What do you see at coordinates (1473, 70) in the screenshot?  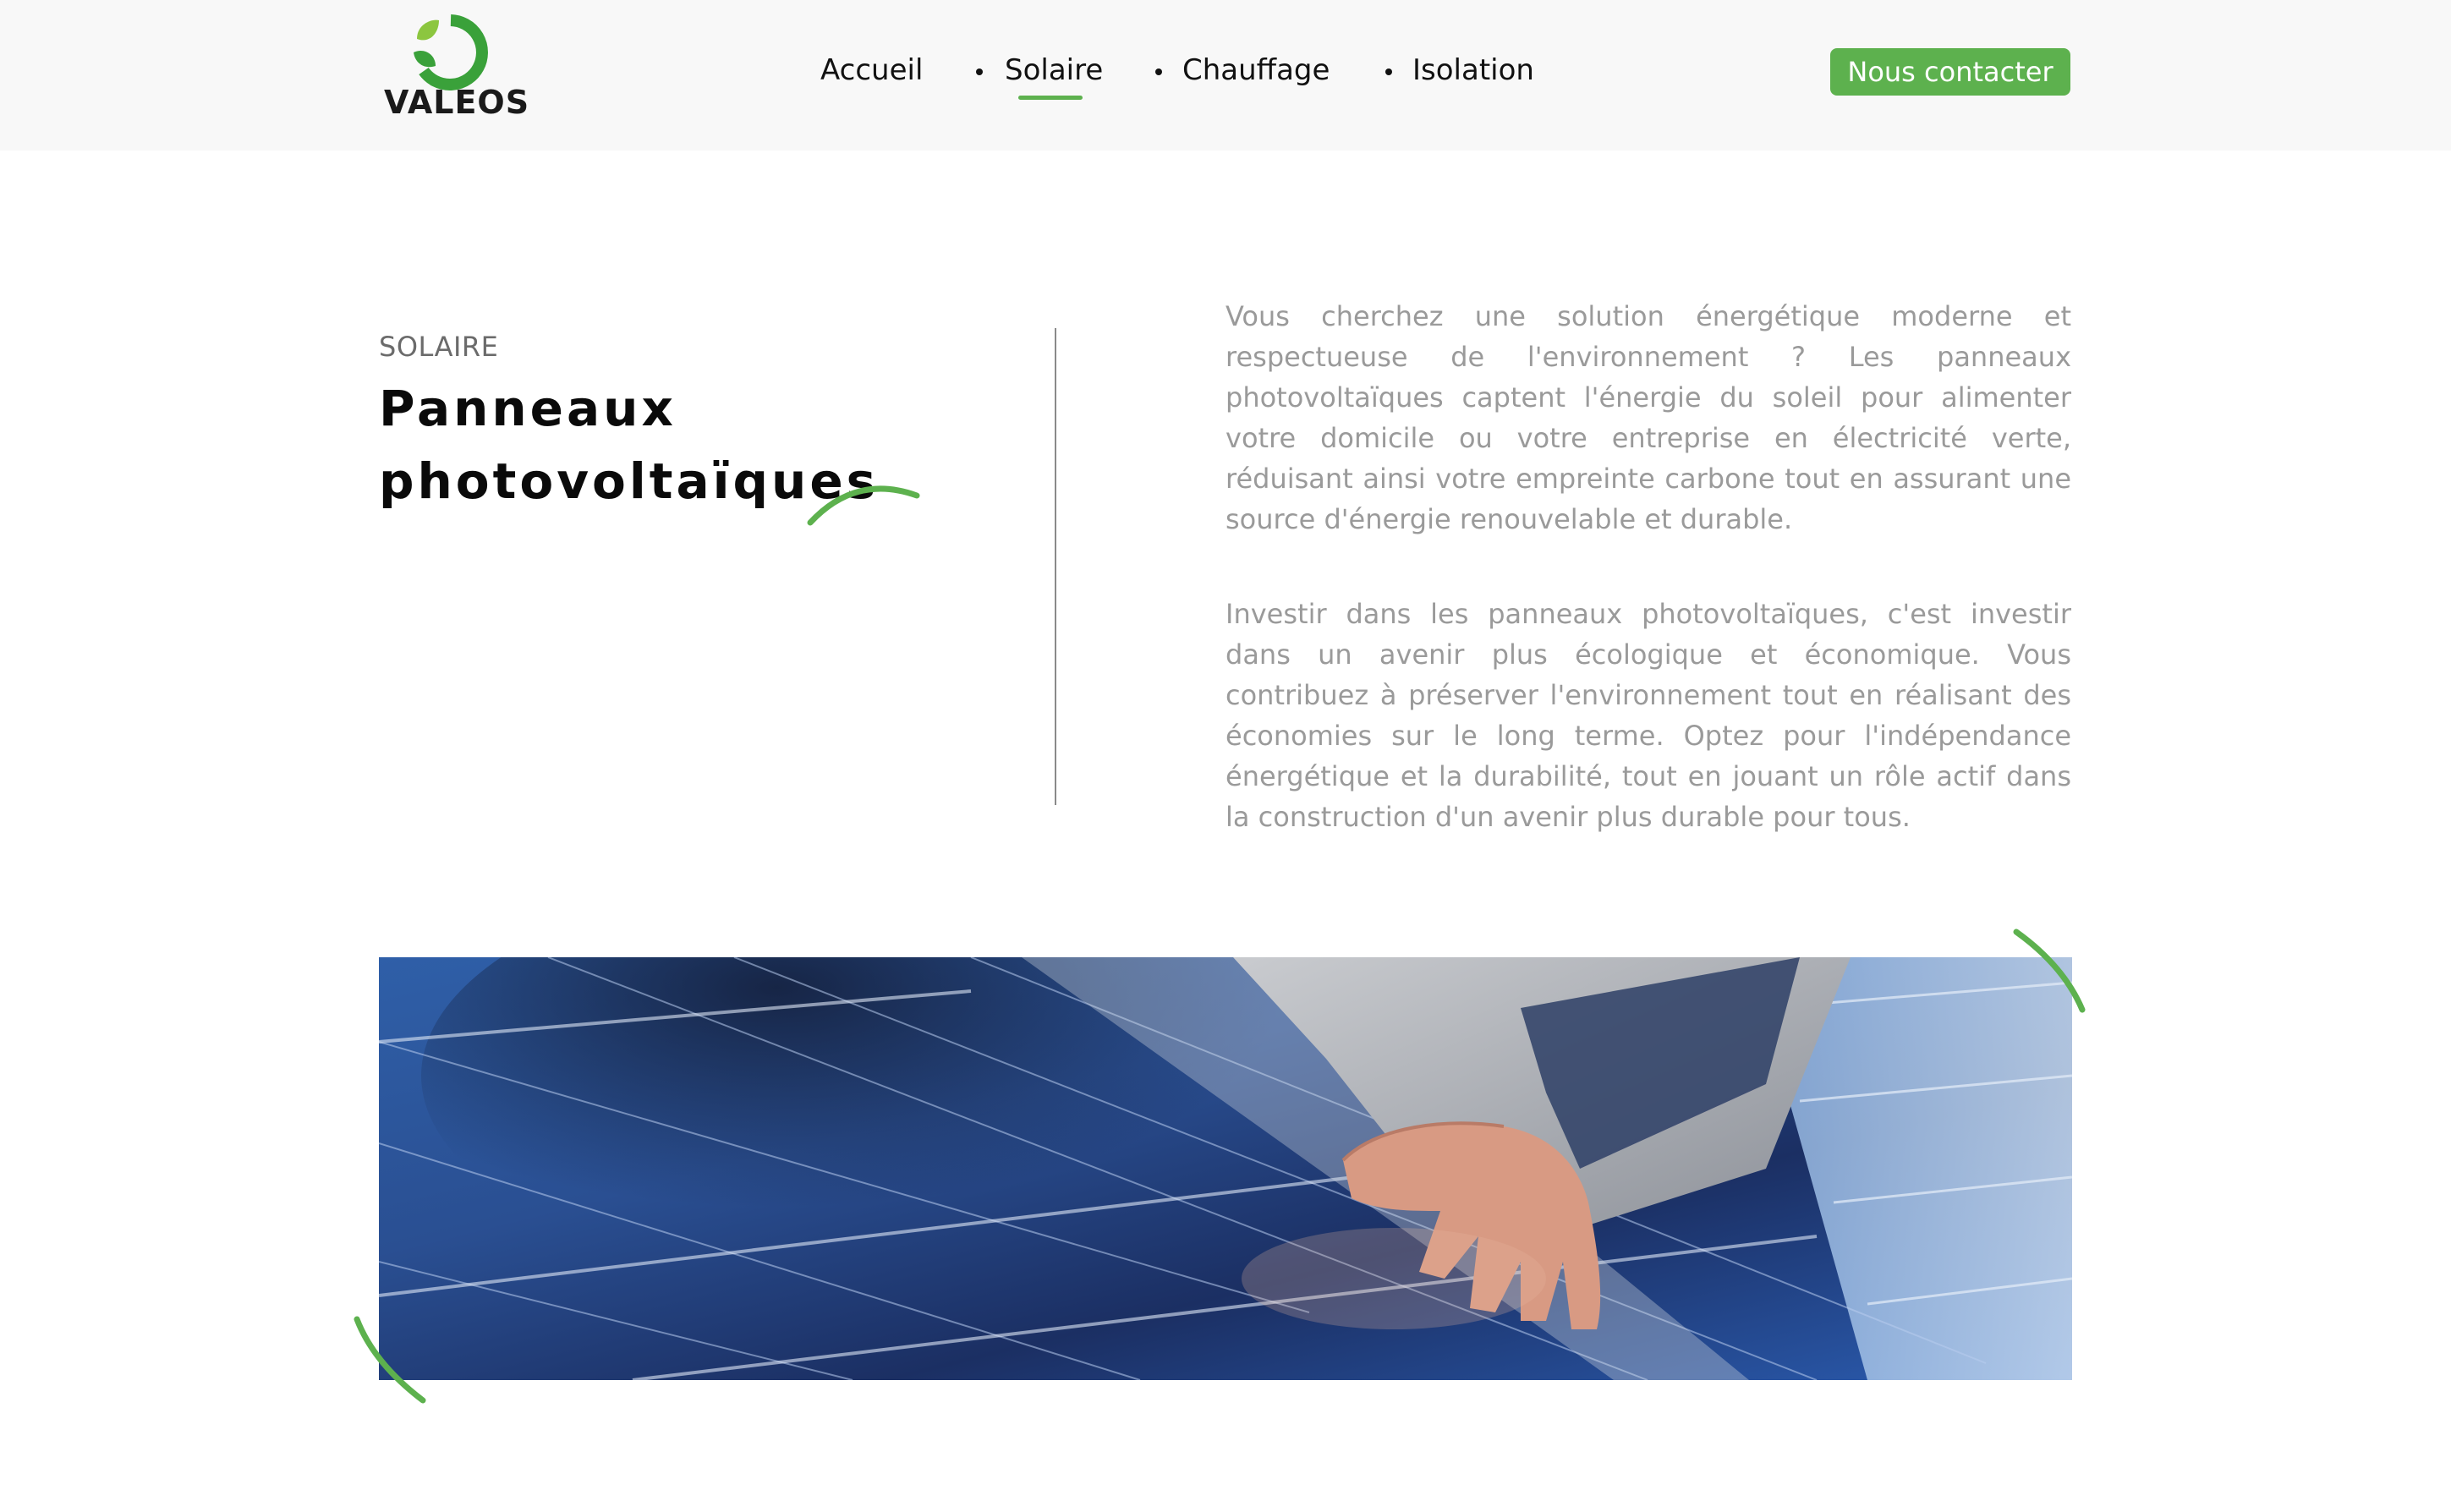 I see `nav-item-isolation: Isolation` at bounding box center [1473, 70].